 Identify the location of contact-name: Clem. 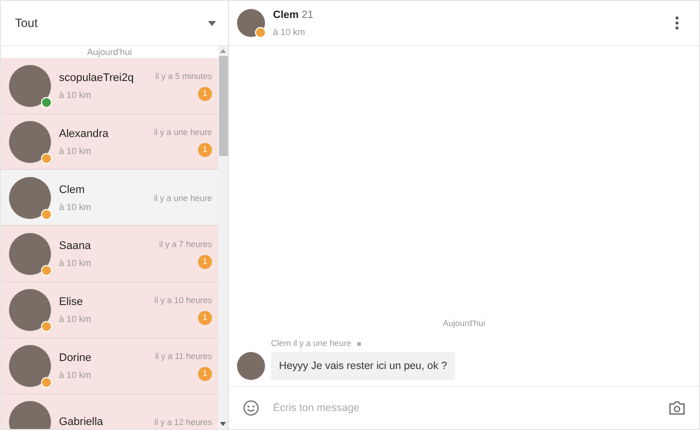
(72, 190).